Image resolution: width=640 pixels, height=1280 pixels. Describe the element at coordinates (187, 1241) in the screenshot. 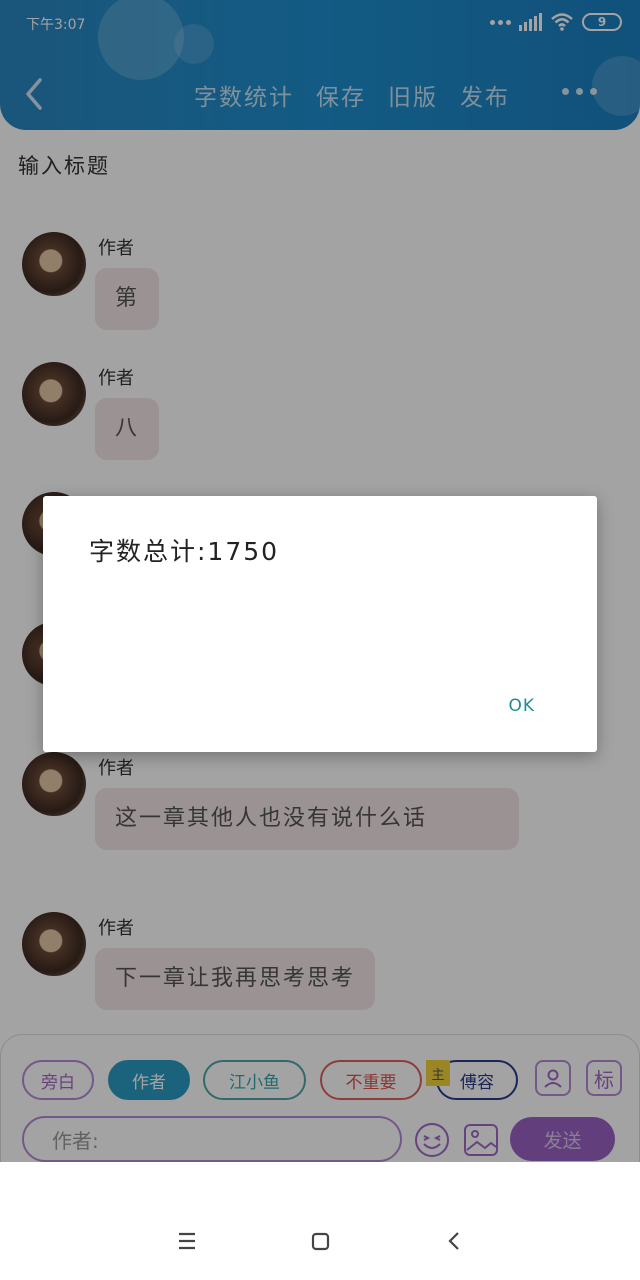

I see `menu-icon` at that location.